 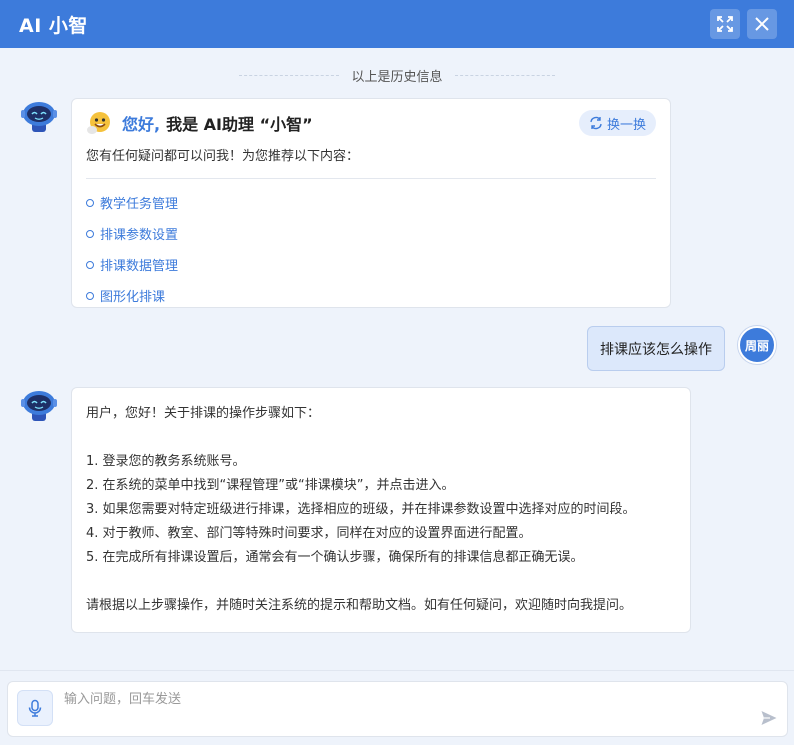 I want to click on input-box, so click(x=397, y=709).